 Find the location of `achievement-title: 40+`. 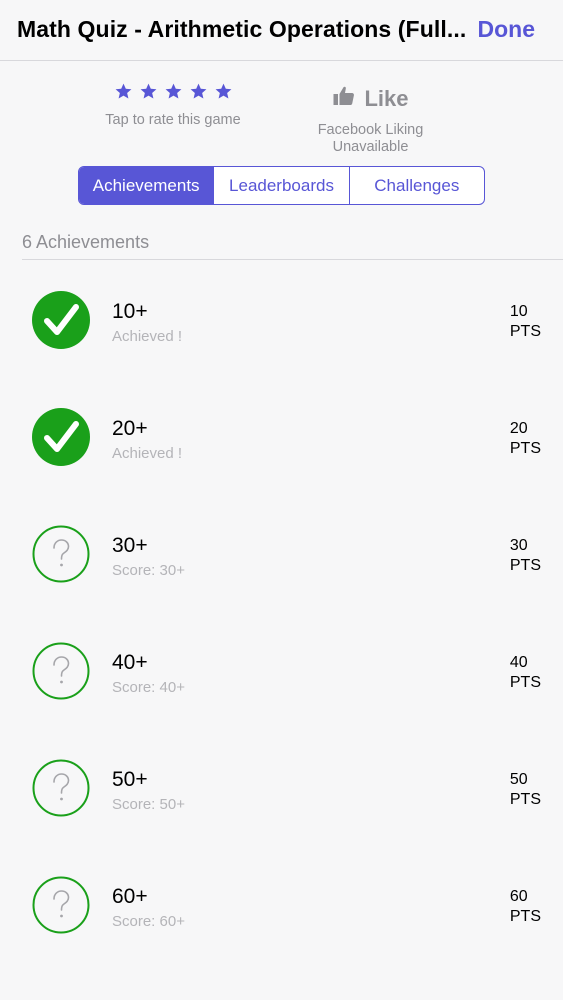

achievement-title: 40+ is located at coordinates (130, 662).